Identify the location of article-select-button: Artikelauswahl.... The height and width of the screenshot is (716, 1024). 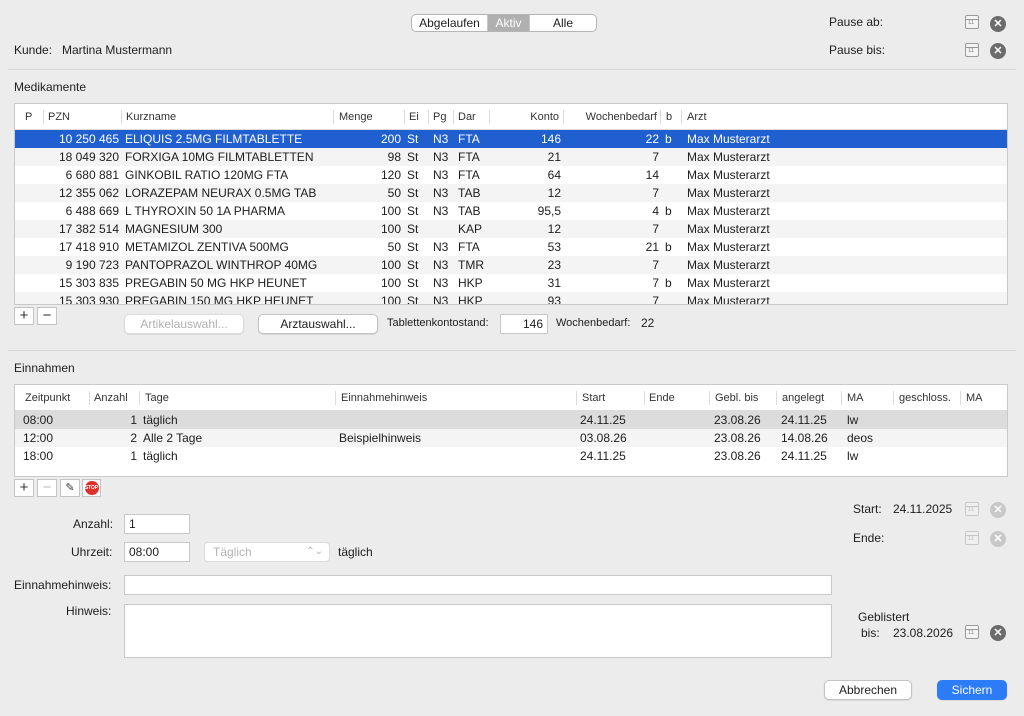
(184, 324).